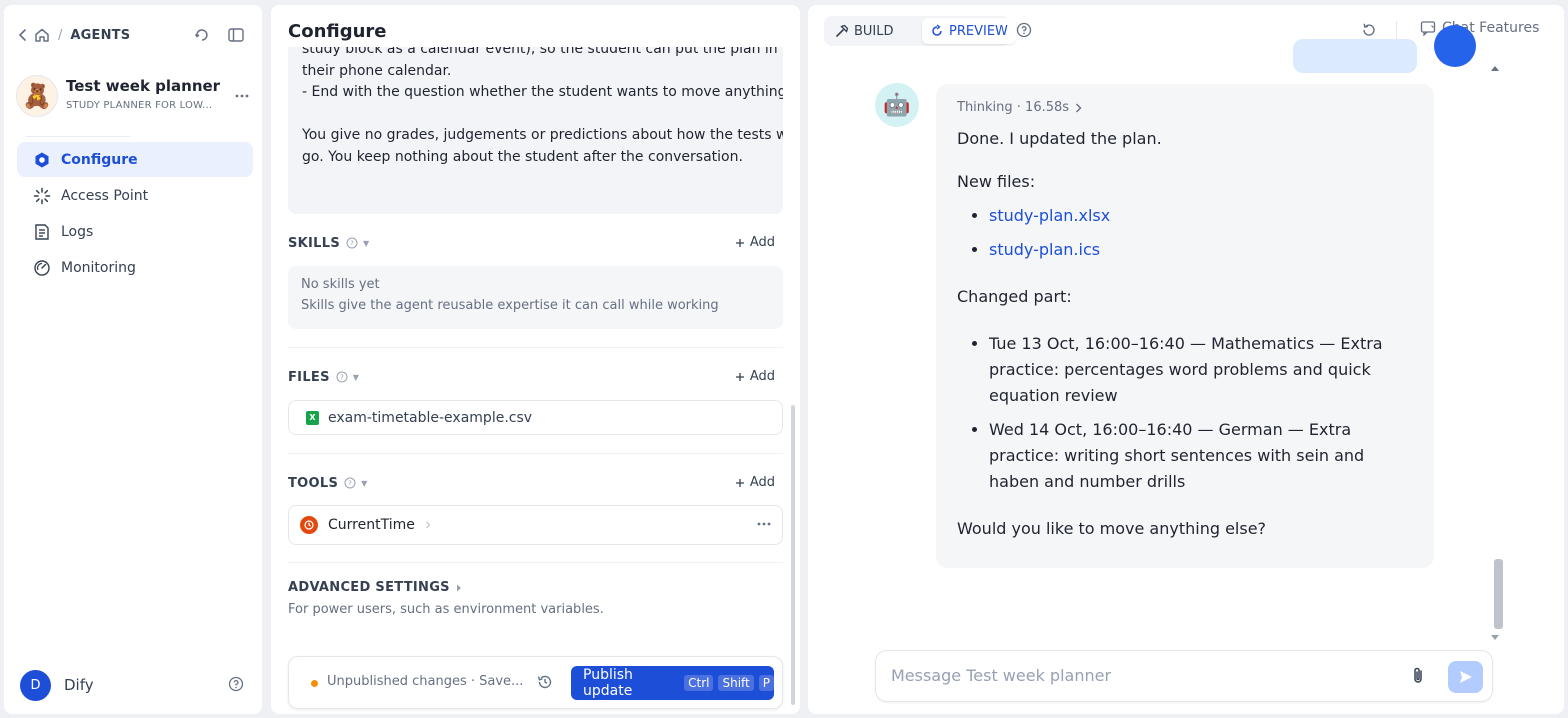 This screenshot has height=718, width=1568. What do you see at coordinates (1355, 56) in the screenshot?
I see `user-message-bubble` at bounding box center [1355, 56].